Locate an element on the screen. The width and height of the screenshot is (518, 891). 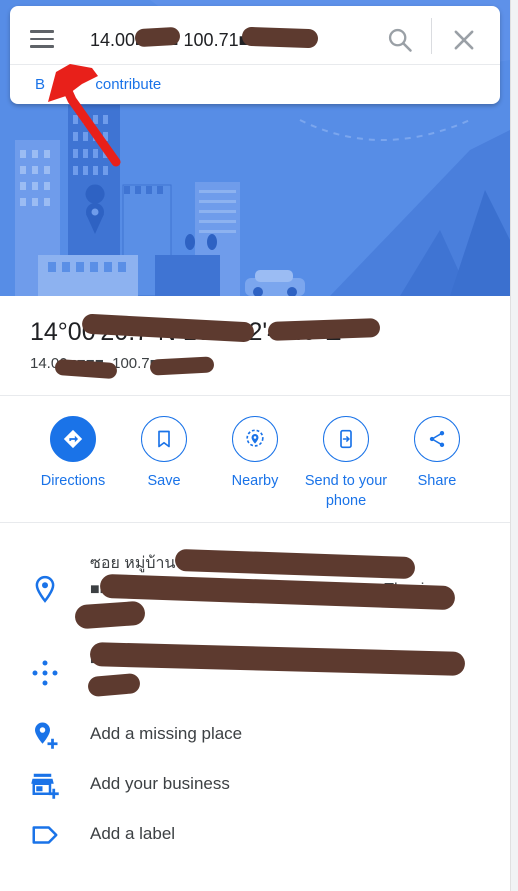
share-button: Share is located at coordinates (437, 453).